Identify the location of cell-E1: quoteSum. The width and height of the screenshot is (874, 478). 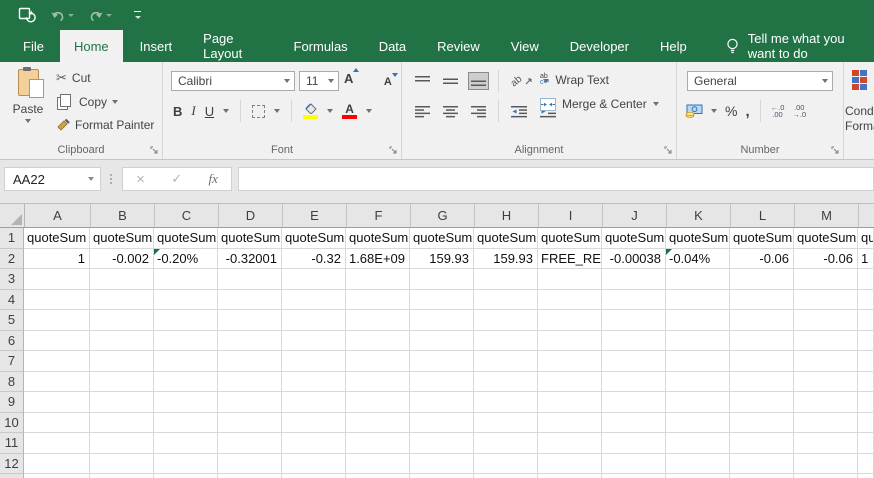
(314, 238).